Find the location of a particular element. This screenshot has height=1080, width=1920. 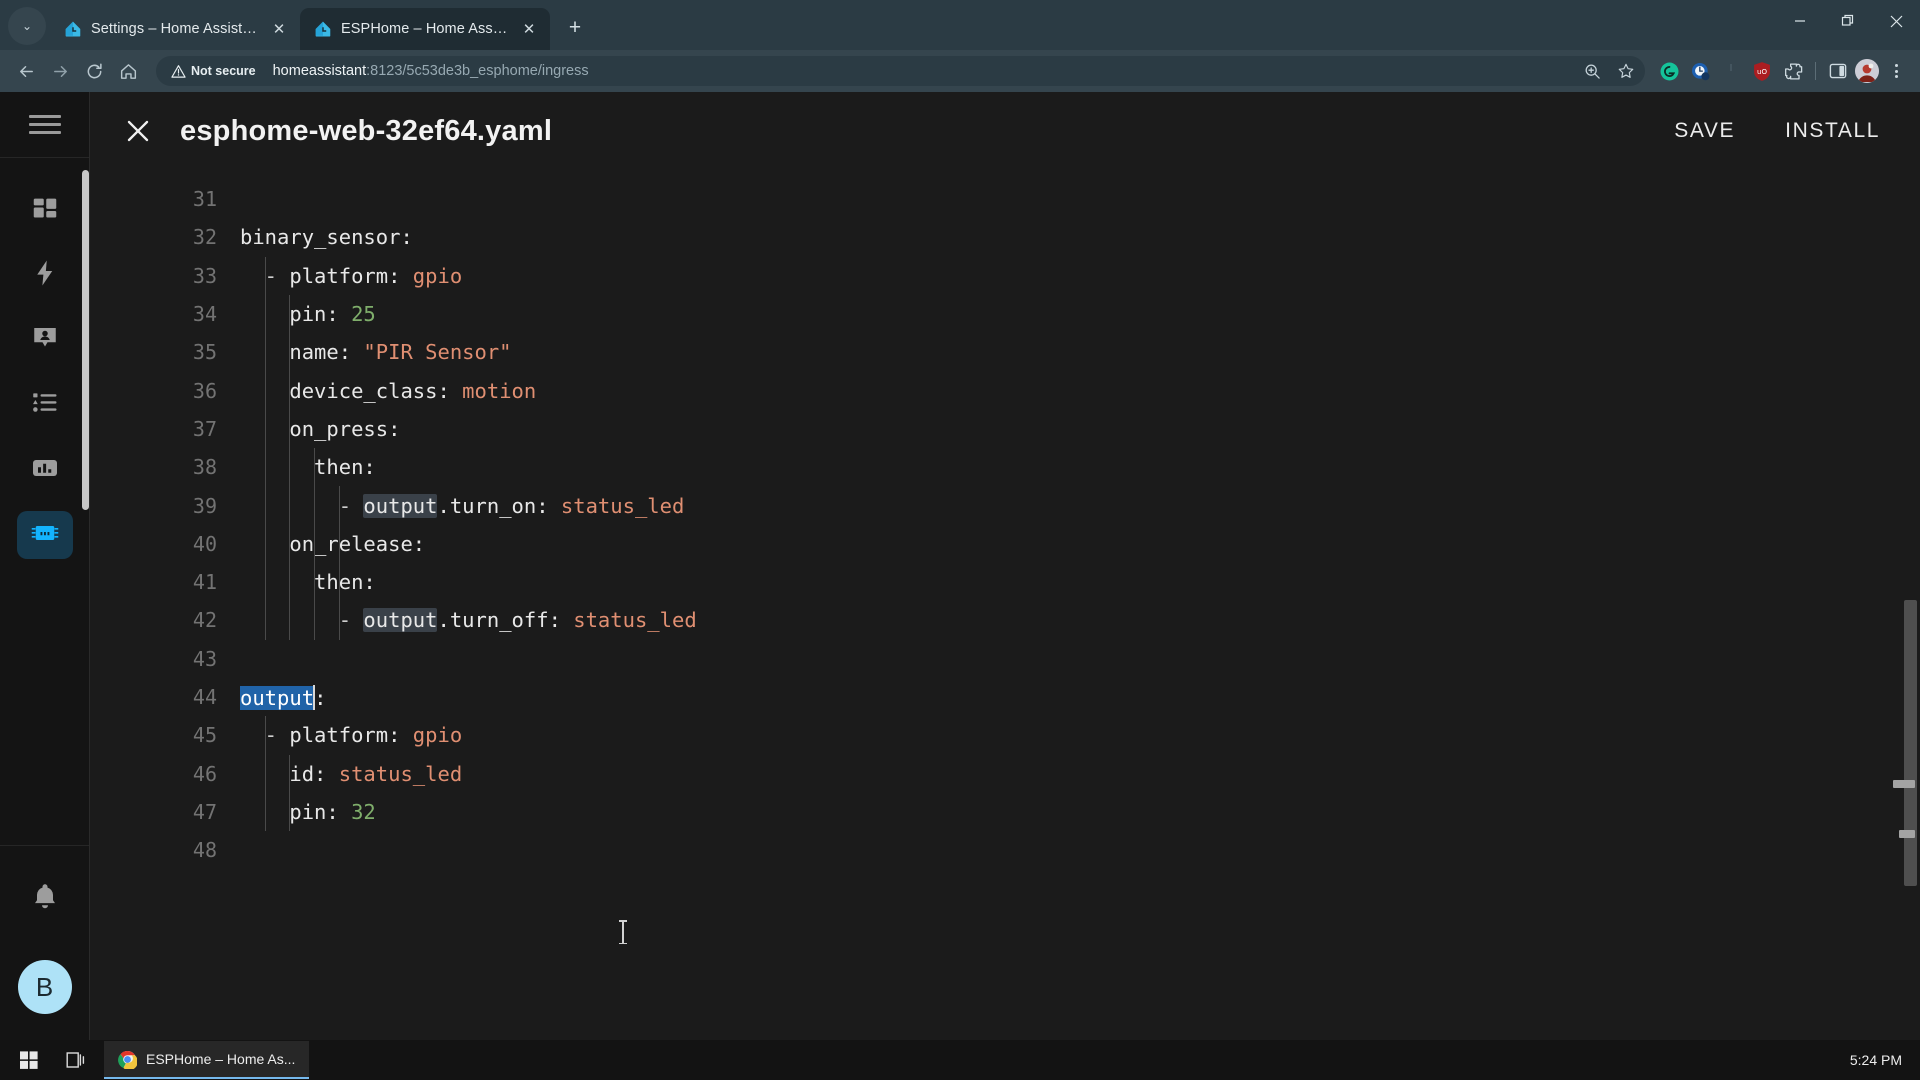

new-tab-button: + is located at coordinates (575, 28).